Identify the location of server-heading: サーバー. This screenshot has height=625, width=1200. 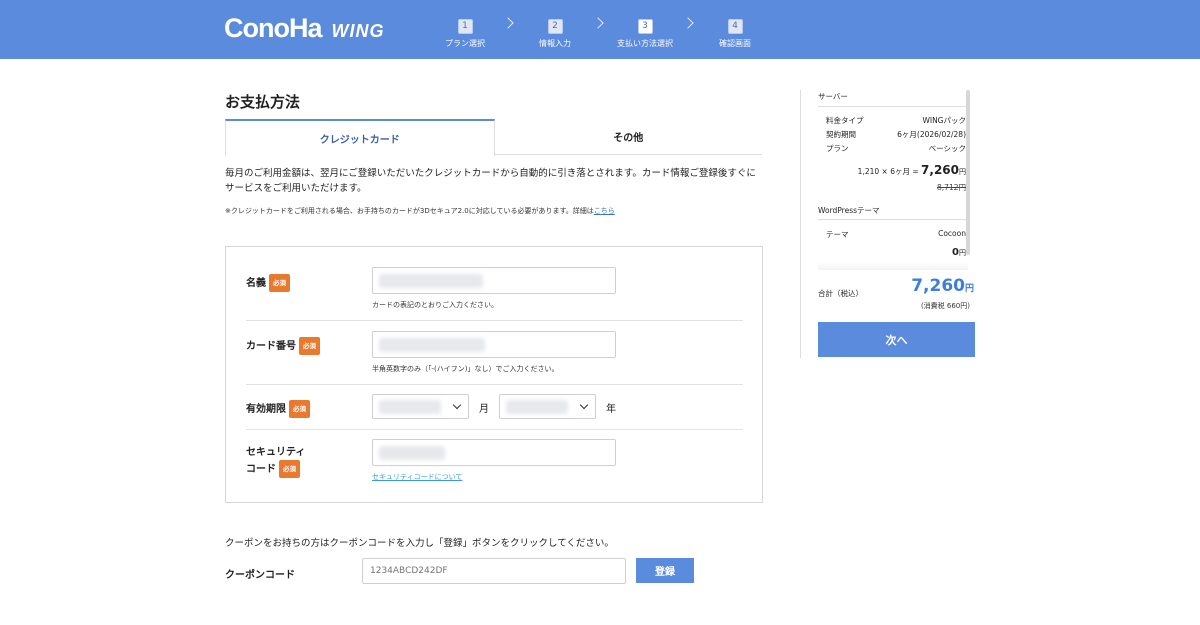
(833, 96).